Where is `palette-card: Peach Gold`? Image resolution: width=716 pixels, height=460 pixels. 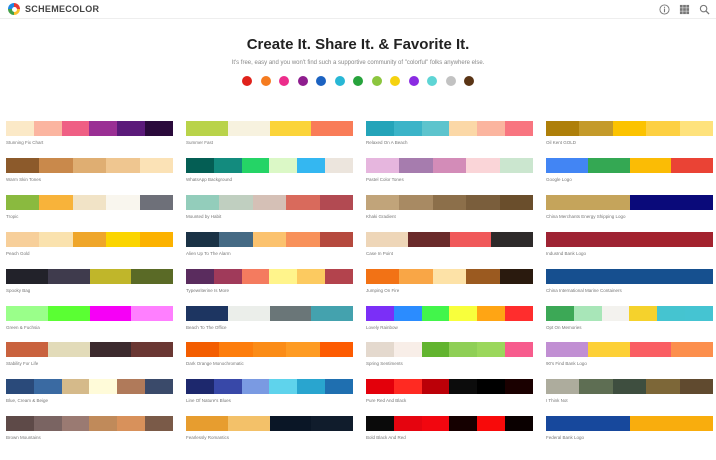 palette-card: Peach Gold is located at coordinates (90, 246).